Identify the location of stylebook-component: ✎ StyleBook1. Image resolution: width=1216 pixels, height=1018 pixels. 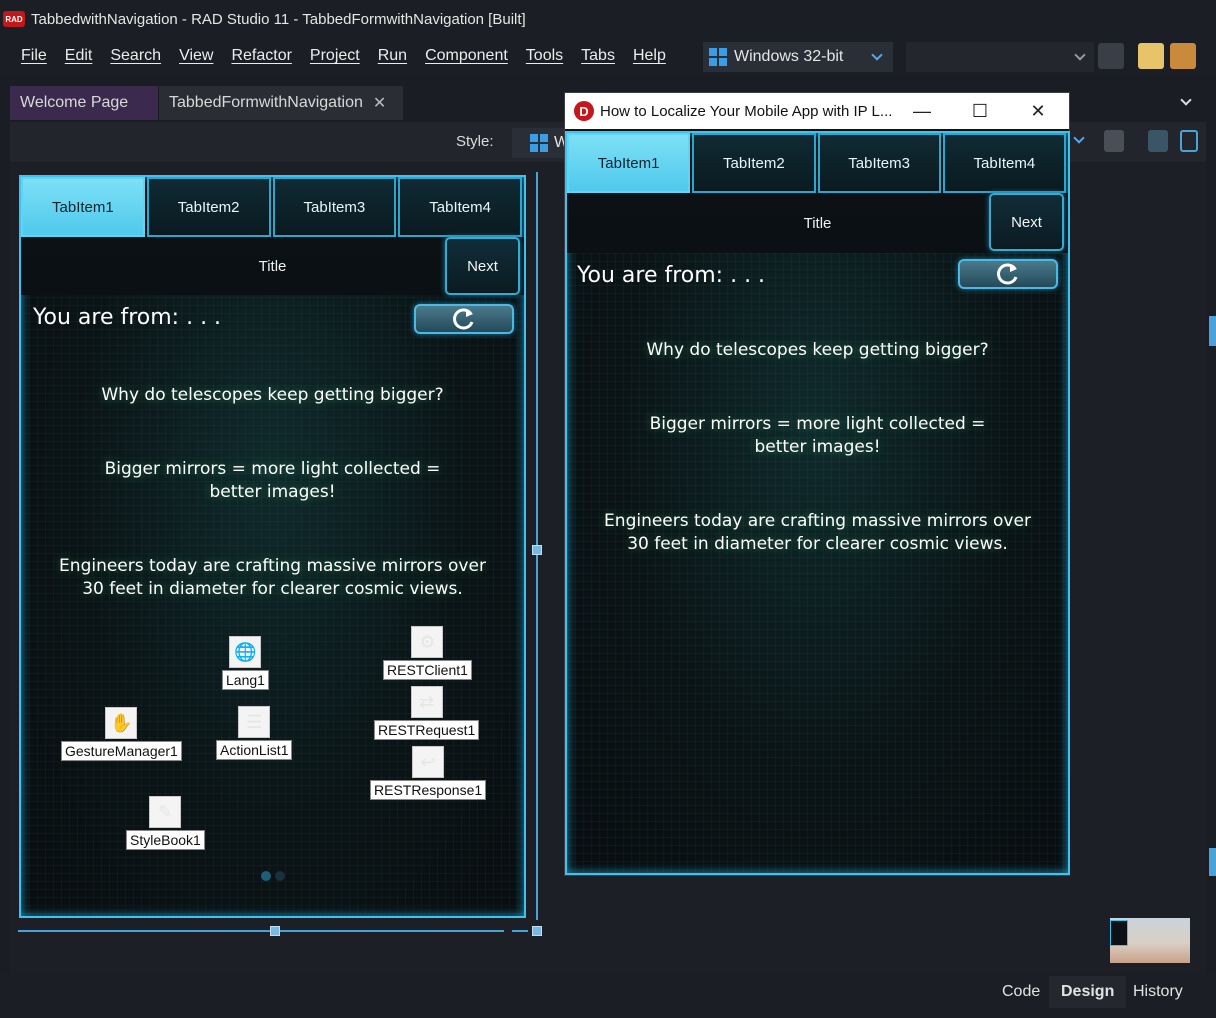
(165, 823).